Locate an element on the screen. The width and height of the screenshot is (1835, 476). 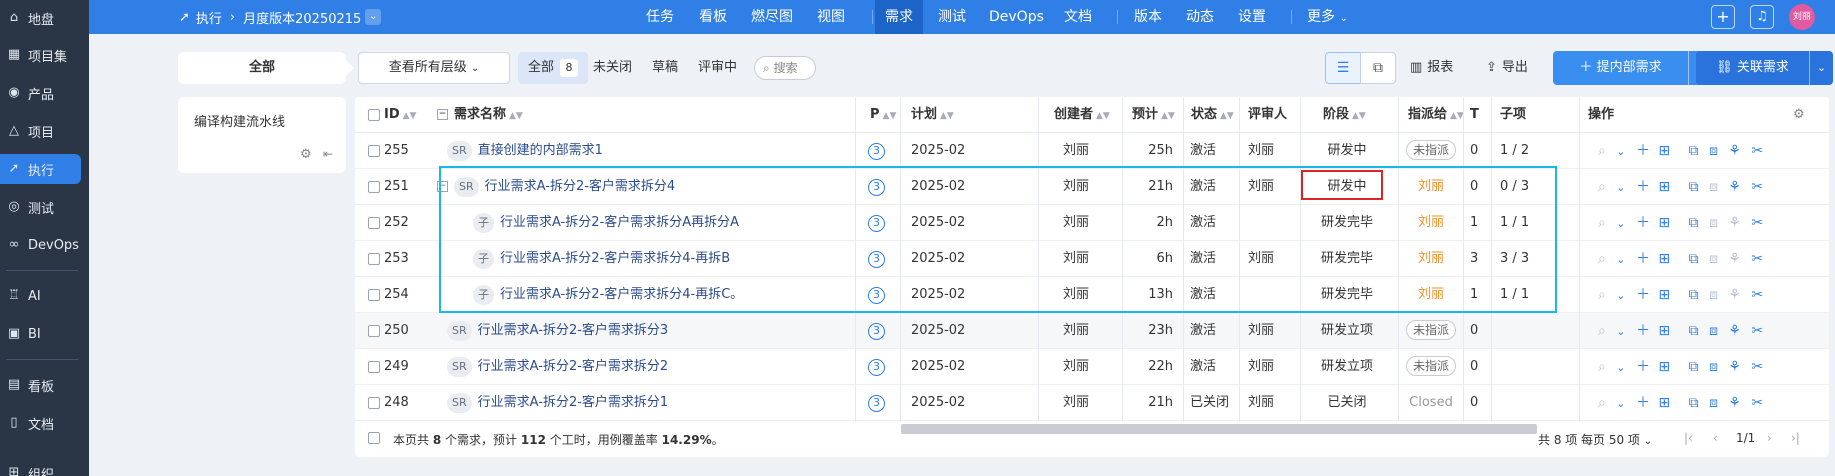
horizontal-scrollbar is located at coordinates (1219, 429).